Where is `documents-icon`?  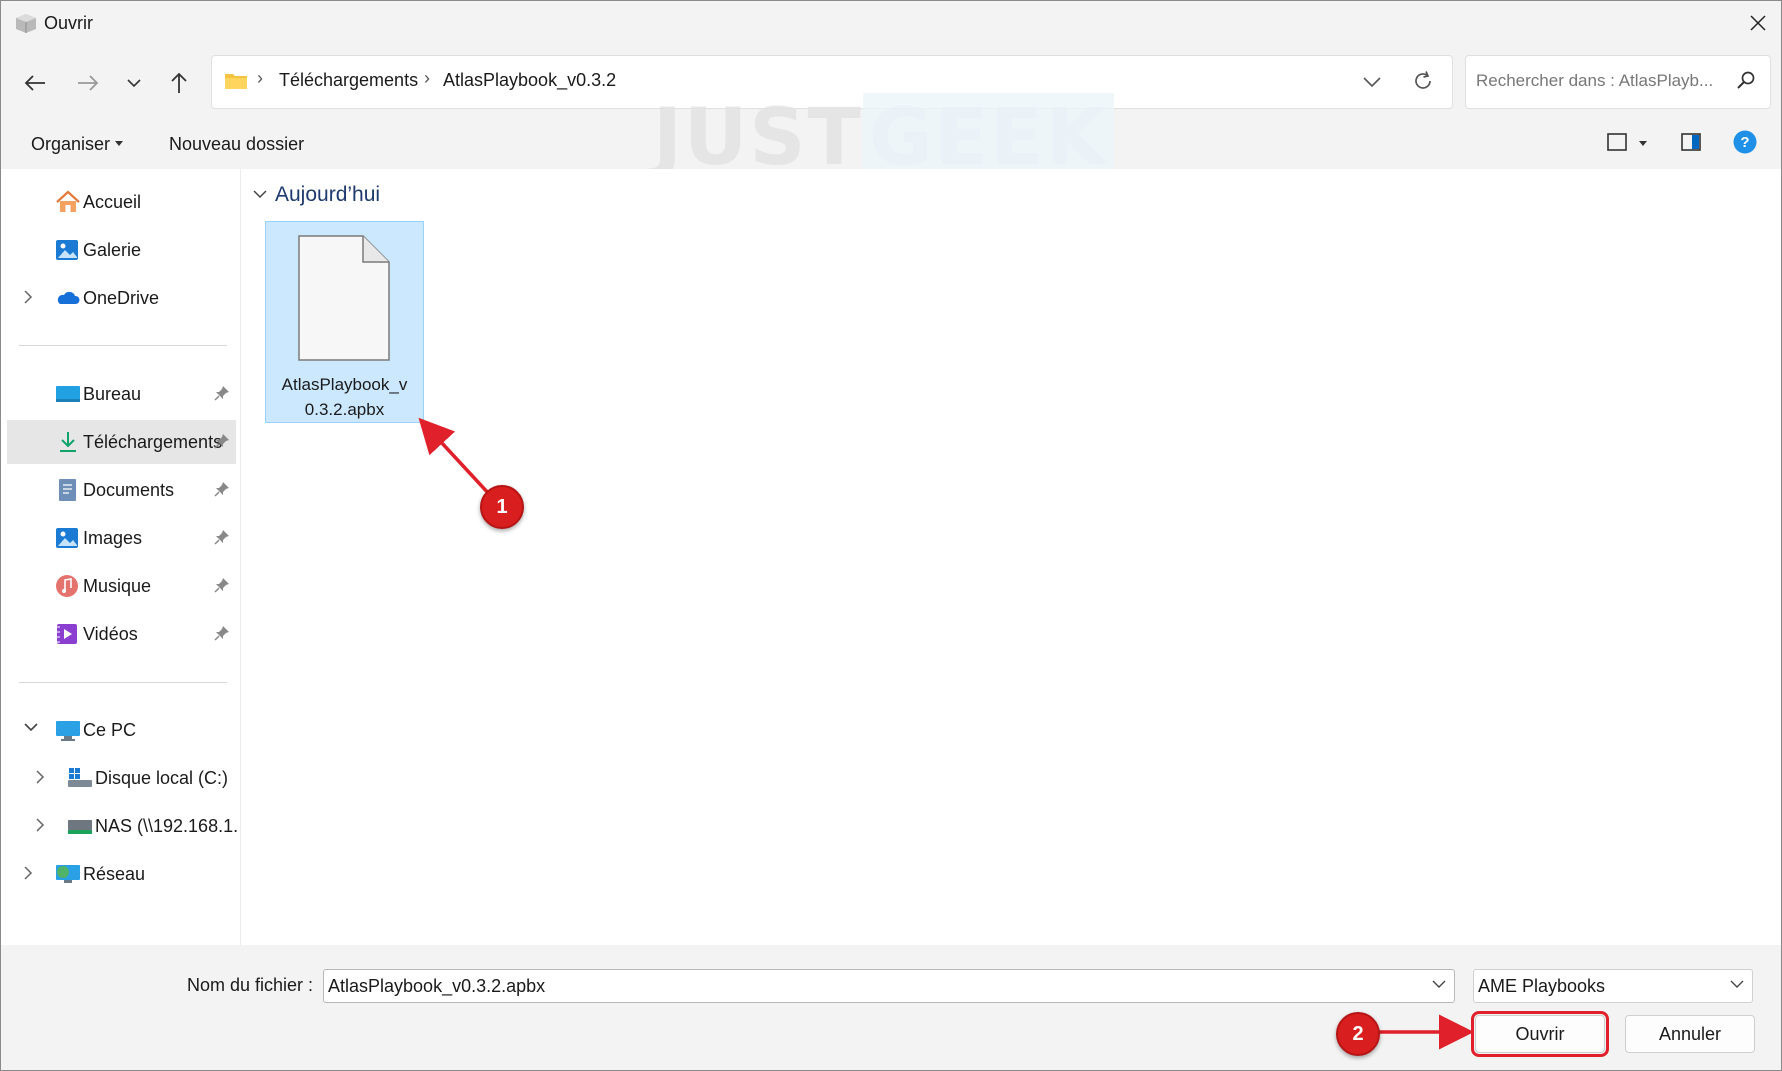 documents-icon is located at coordinates (67, 490).